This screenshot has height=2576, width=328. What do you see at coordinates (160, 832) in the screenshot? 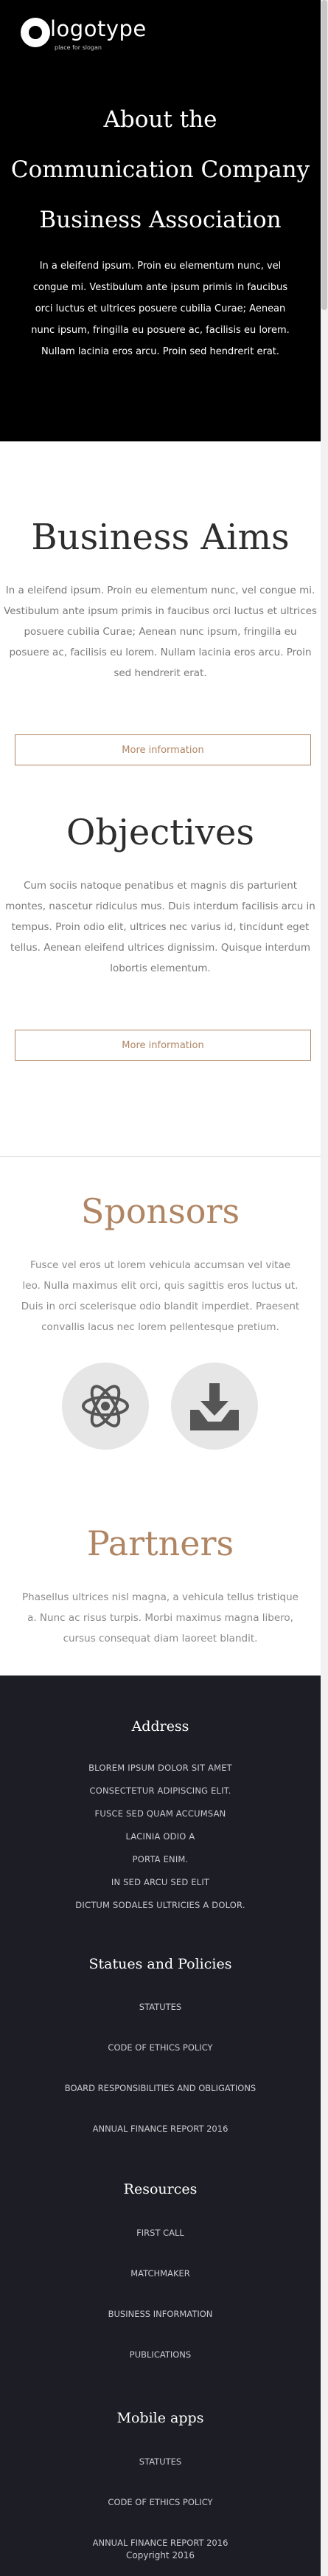
I see `objectives-title: Objectives` at bounding box center [160, 832].